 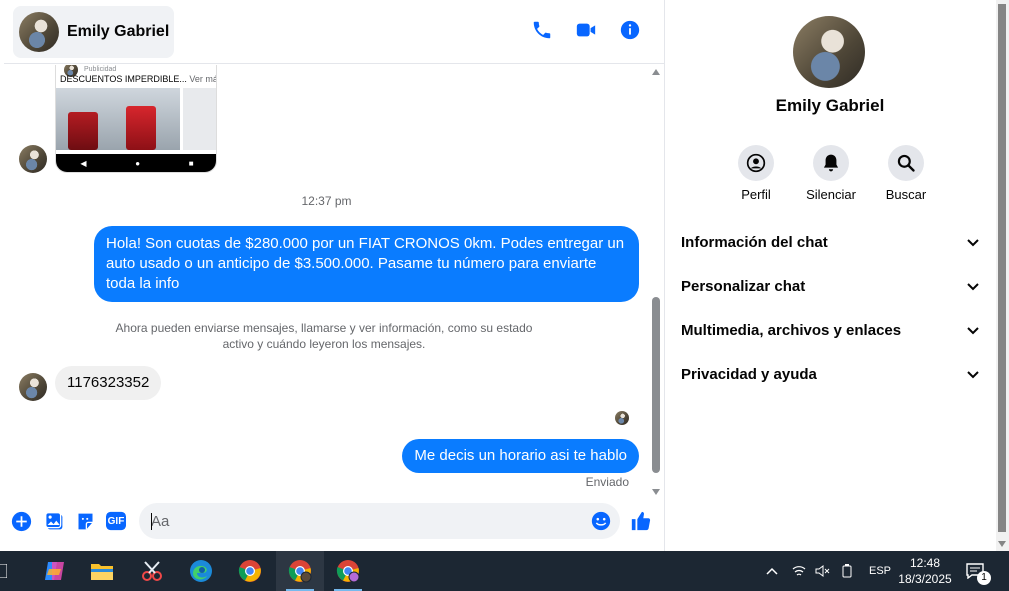 What do you see at coordinates (83, 163) in the screenshot?
I see `back-nav-icon: ◀` at bounding box center [83, 163].